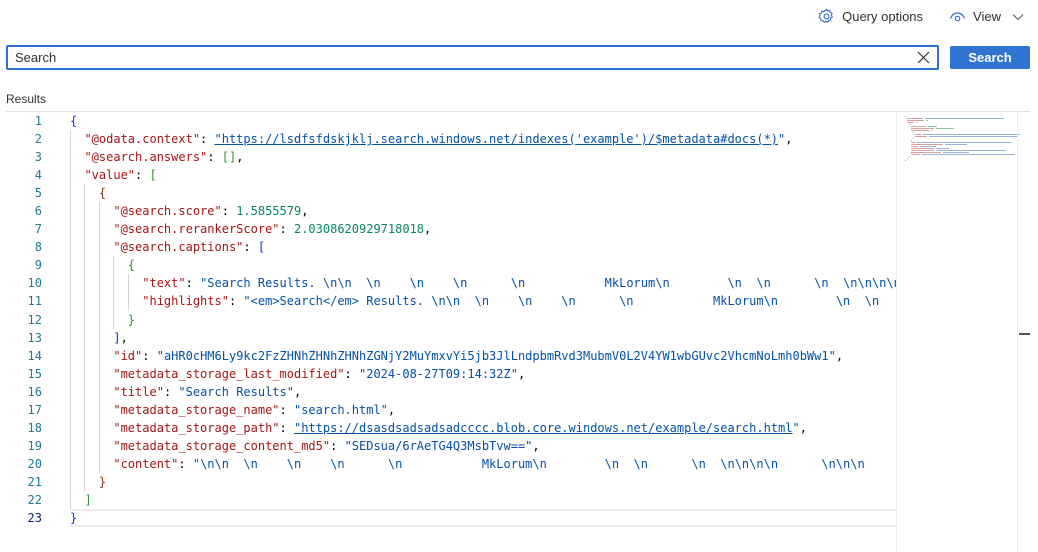  What do you see at coordinates (34, 518) in the screenshot?
I see `line-number: 23` at bounding box center [34, 518].